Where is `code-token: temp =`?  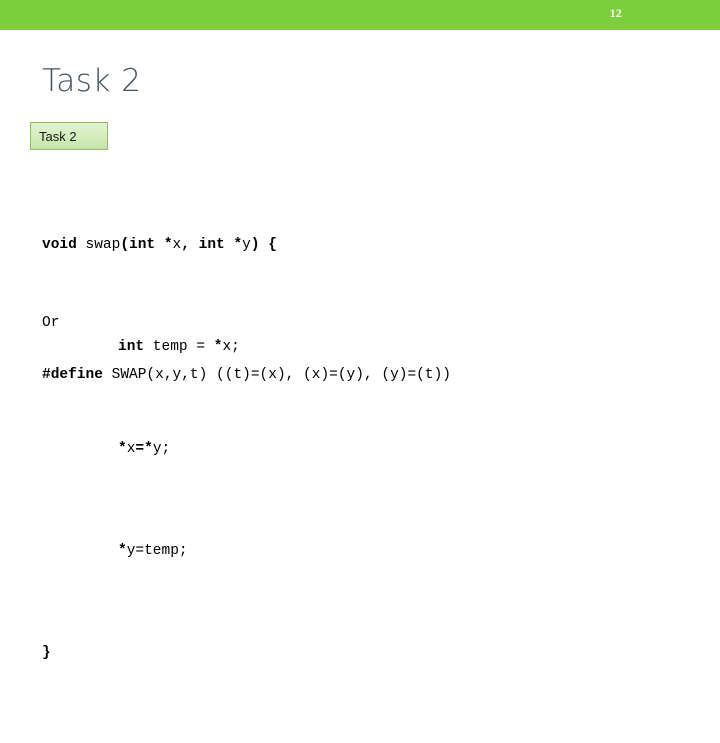 code-token: temp = is located at coordinates (179, 346).